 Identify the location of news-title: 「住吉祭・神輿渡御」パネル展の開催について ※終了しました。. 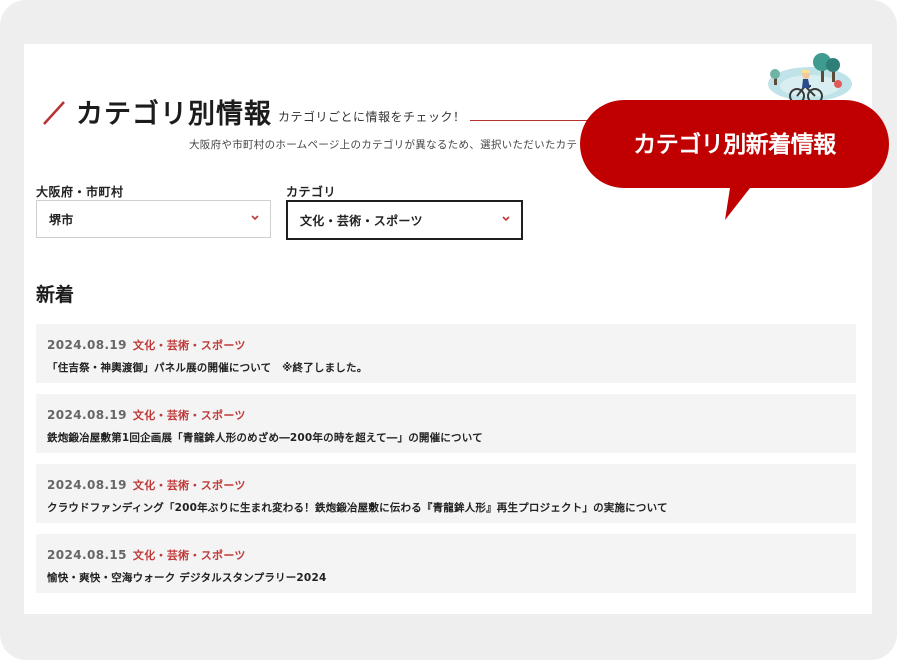
(207, 367).